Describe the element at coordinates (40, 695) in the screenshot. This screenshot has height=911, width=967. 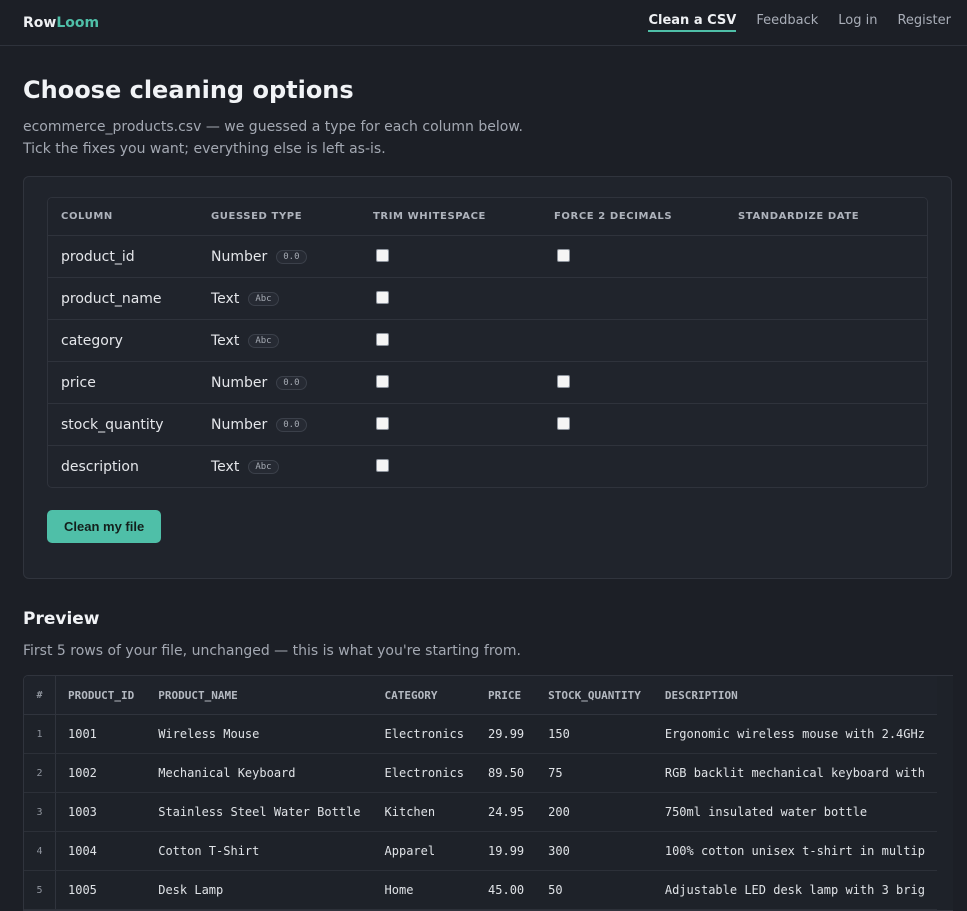
I see `preview-column-header: #` at that location.